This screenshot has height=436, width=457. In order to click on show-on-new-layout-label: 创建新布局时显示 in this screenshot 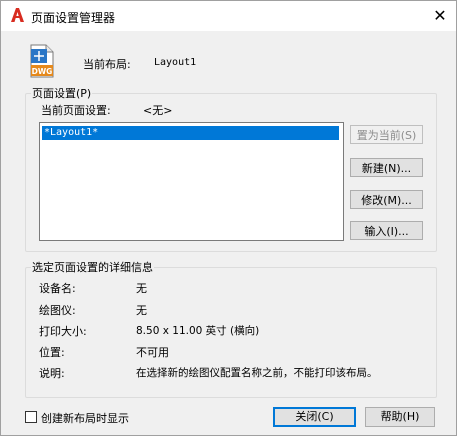, I will do `click(85, 418)`.